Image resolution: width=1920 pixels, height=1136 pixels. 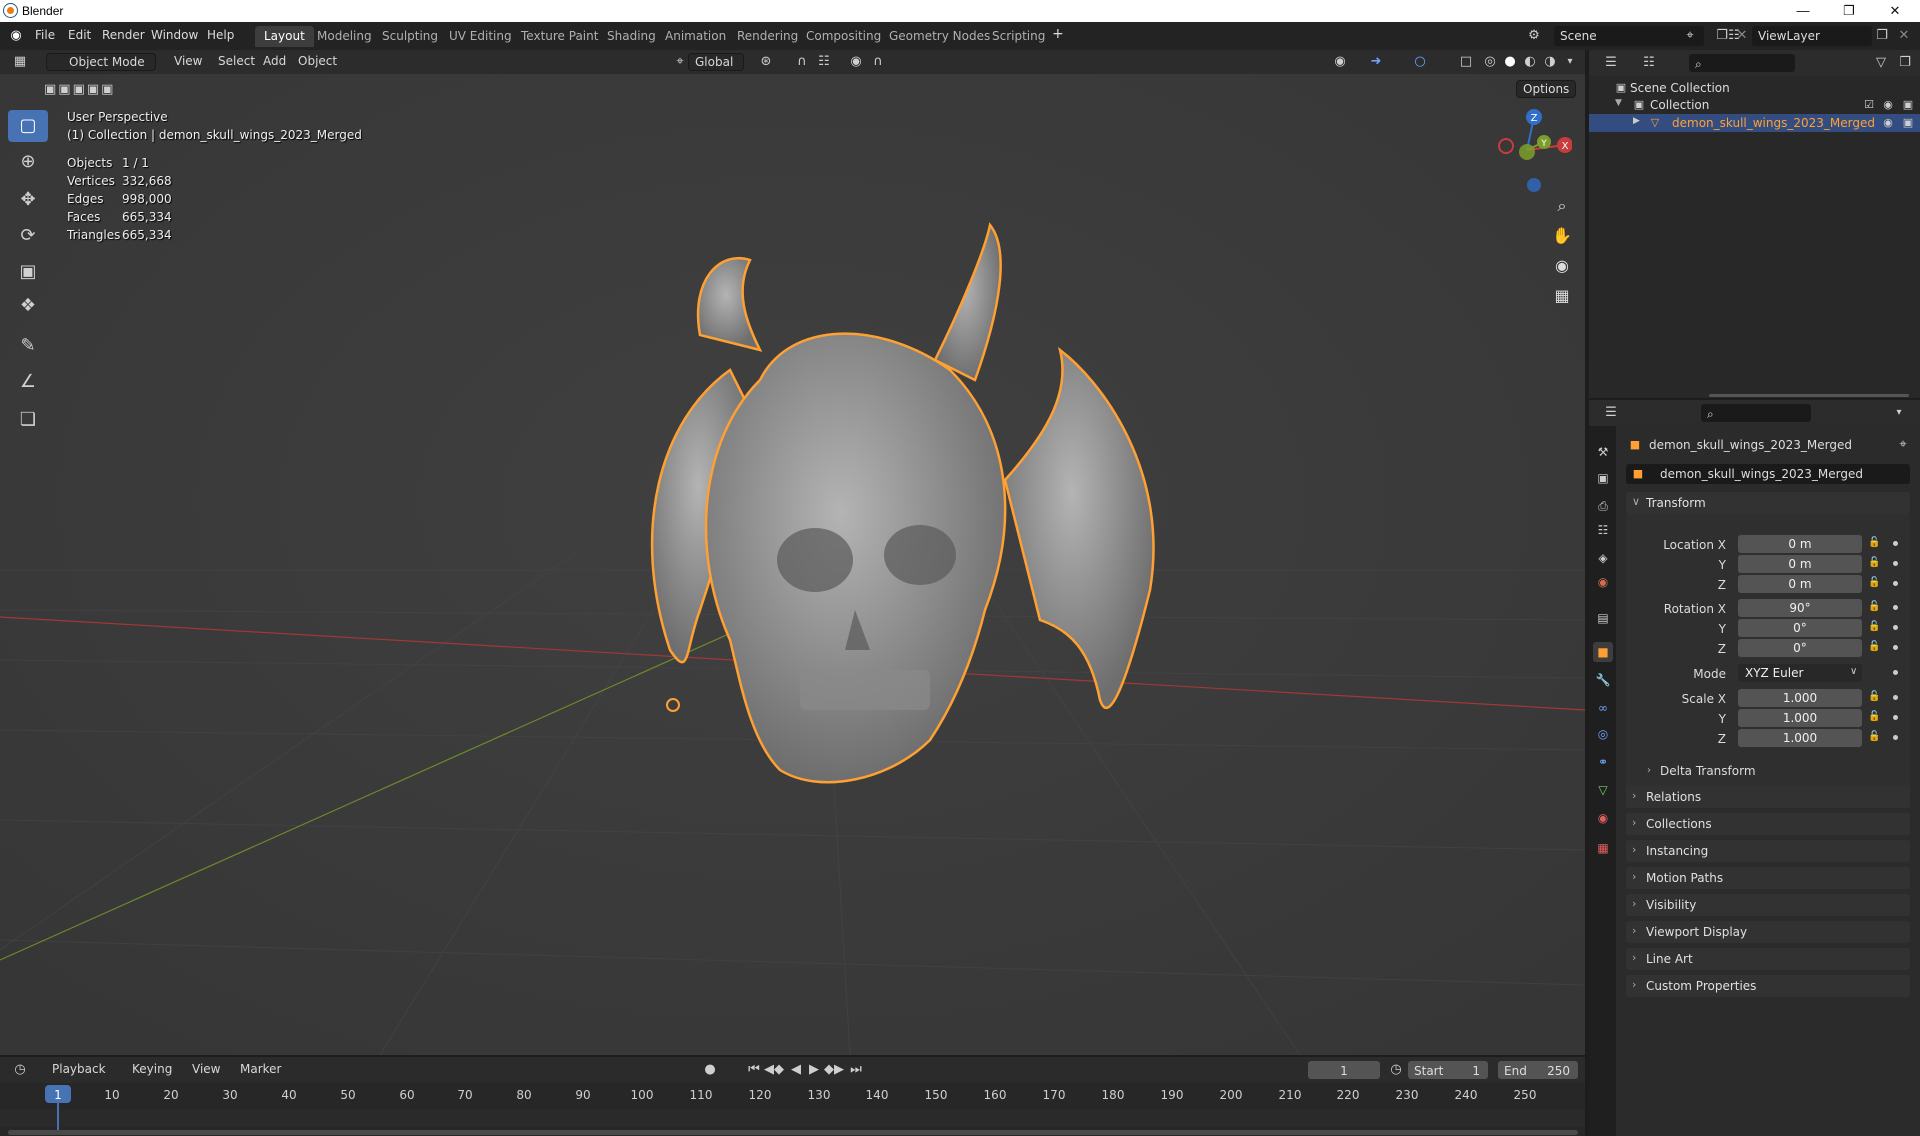 I want to click on add-cube-tool-icon: ❏, so click(x=28, y=420).